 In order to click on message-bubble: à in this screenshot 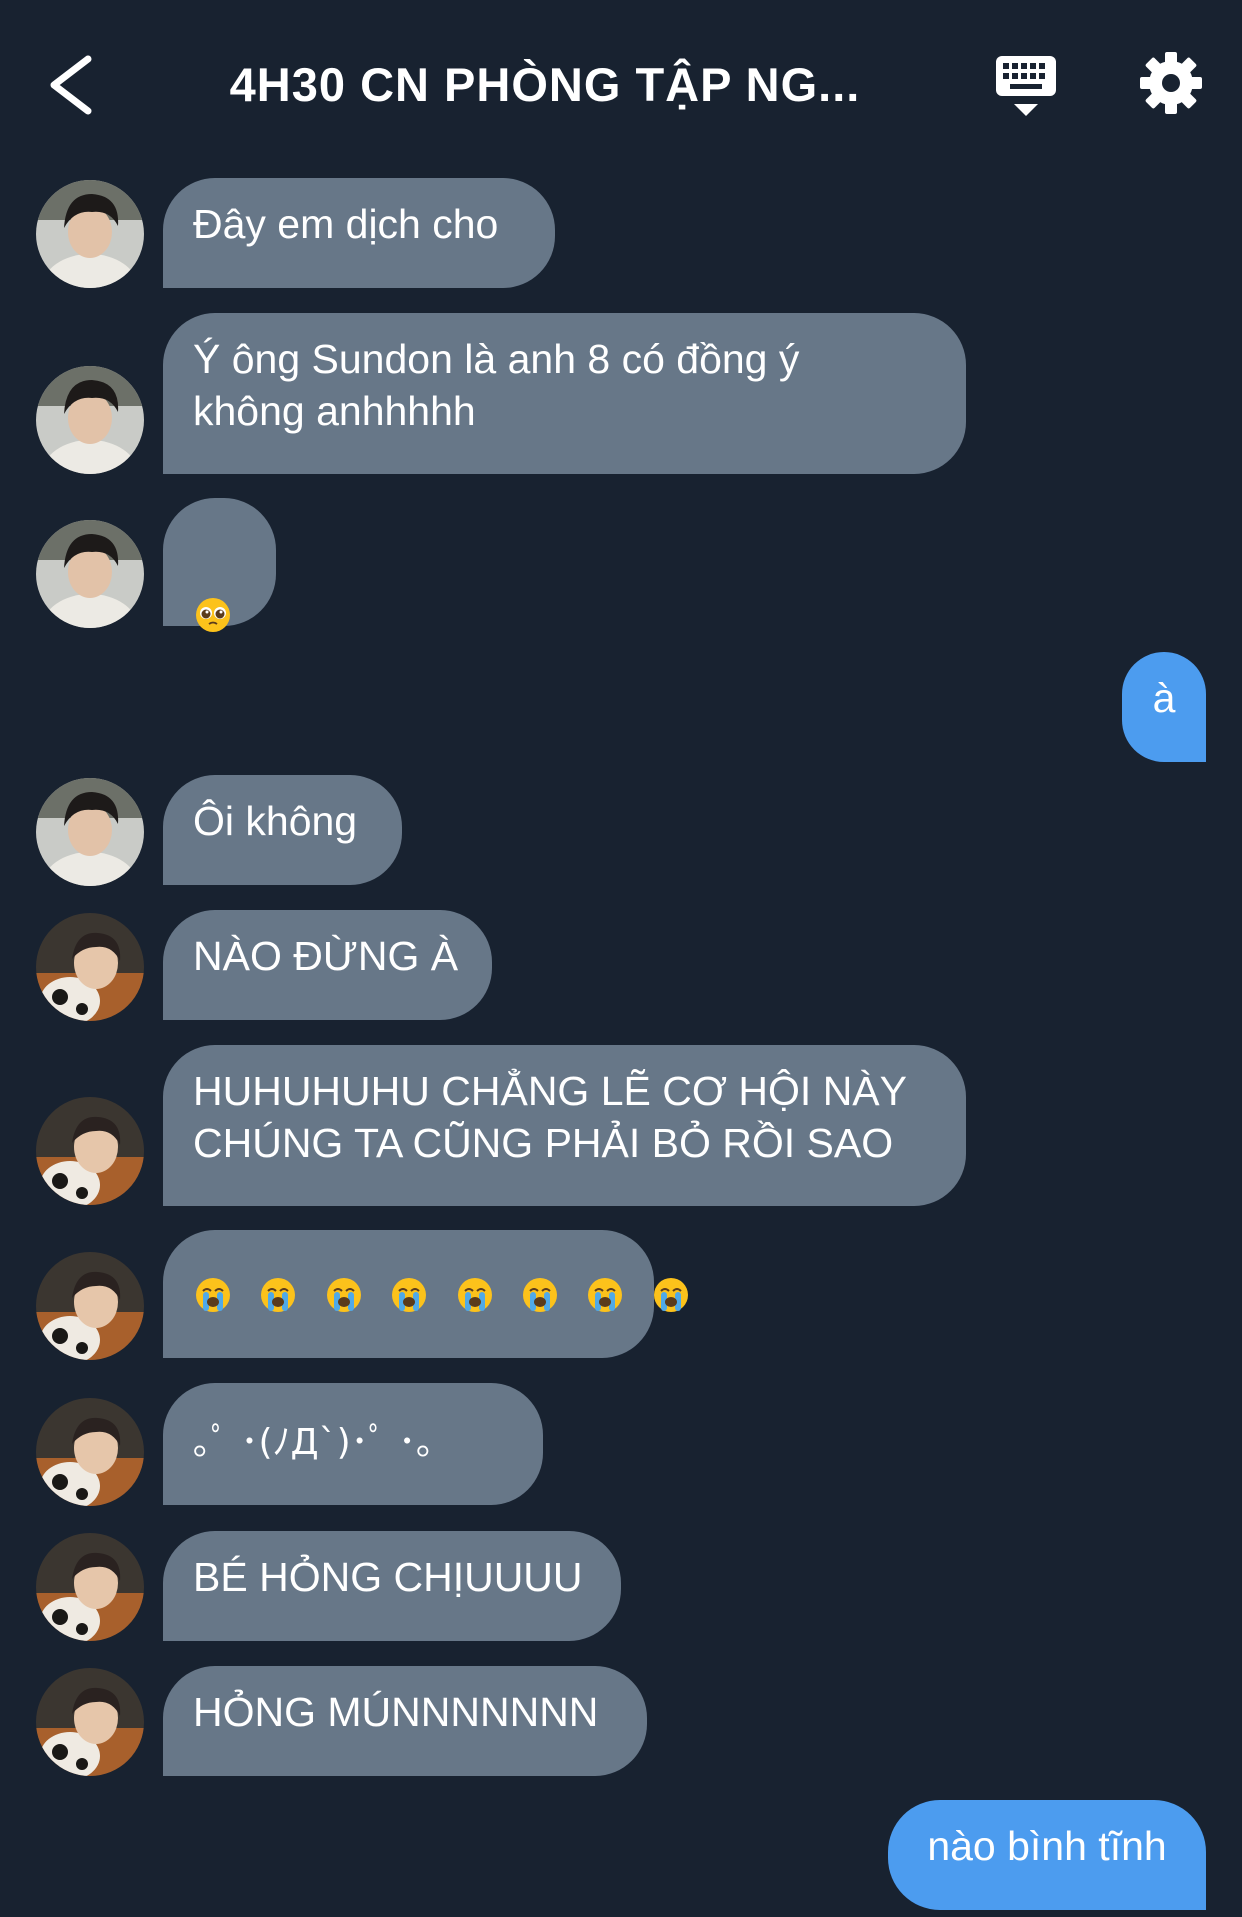, I will do `click(1164, 707)`.